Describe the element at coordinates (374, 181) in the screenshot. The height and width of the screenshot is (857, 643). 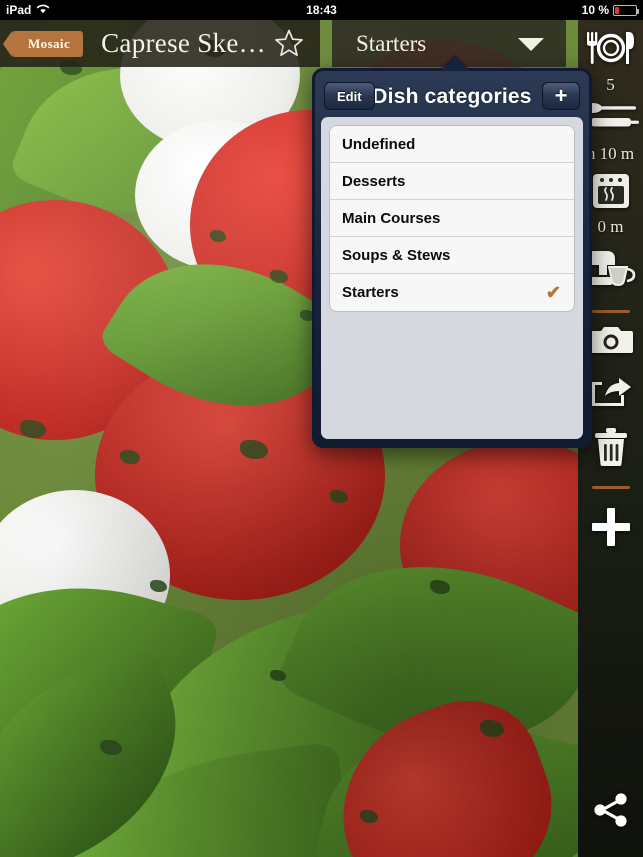
I see `category-label: Desserts` at that location.